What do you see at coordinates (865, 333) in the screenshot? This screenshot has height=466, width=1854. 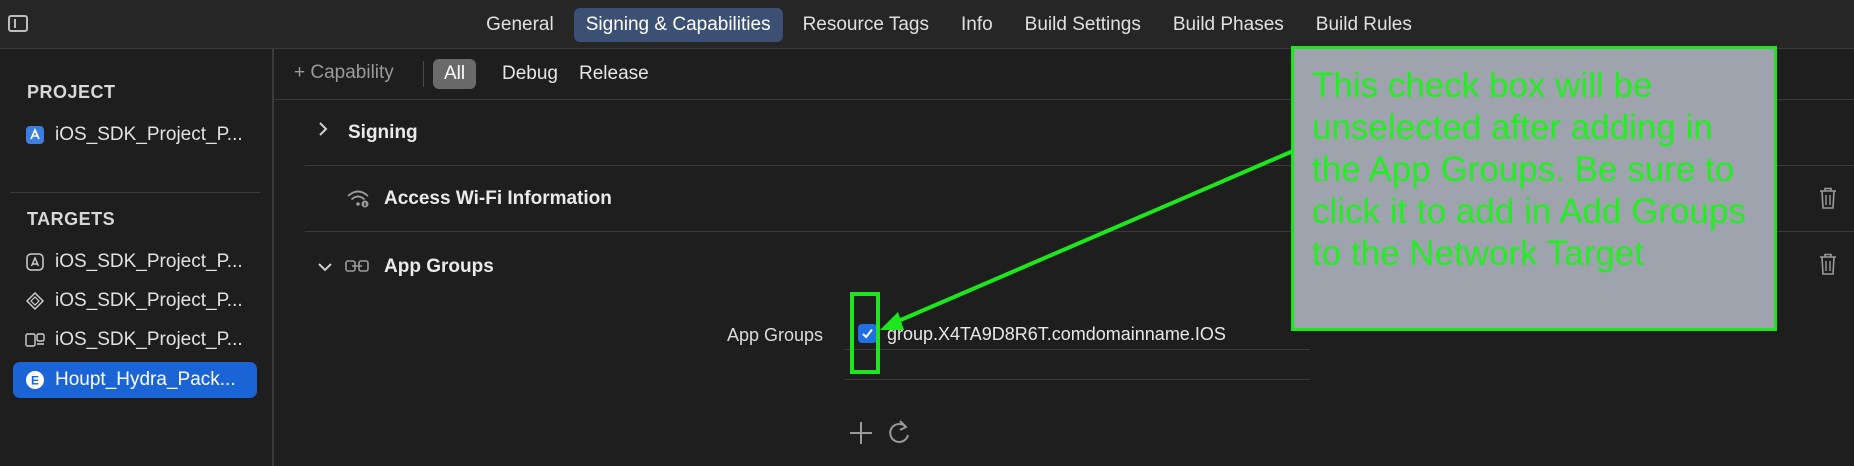 I see `checkbox-highlight-box` at bounding box center [865, 333].